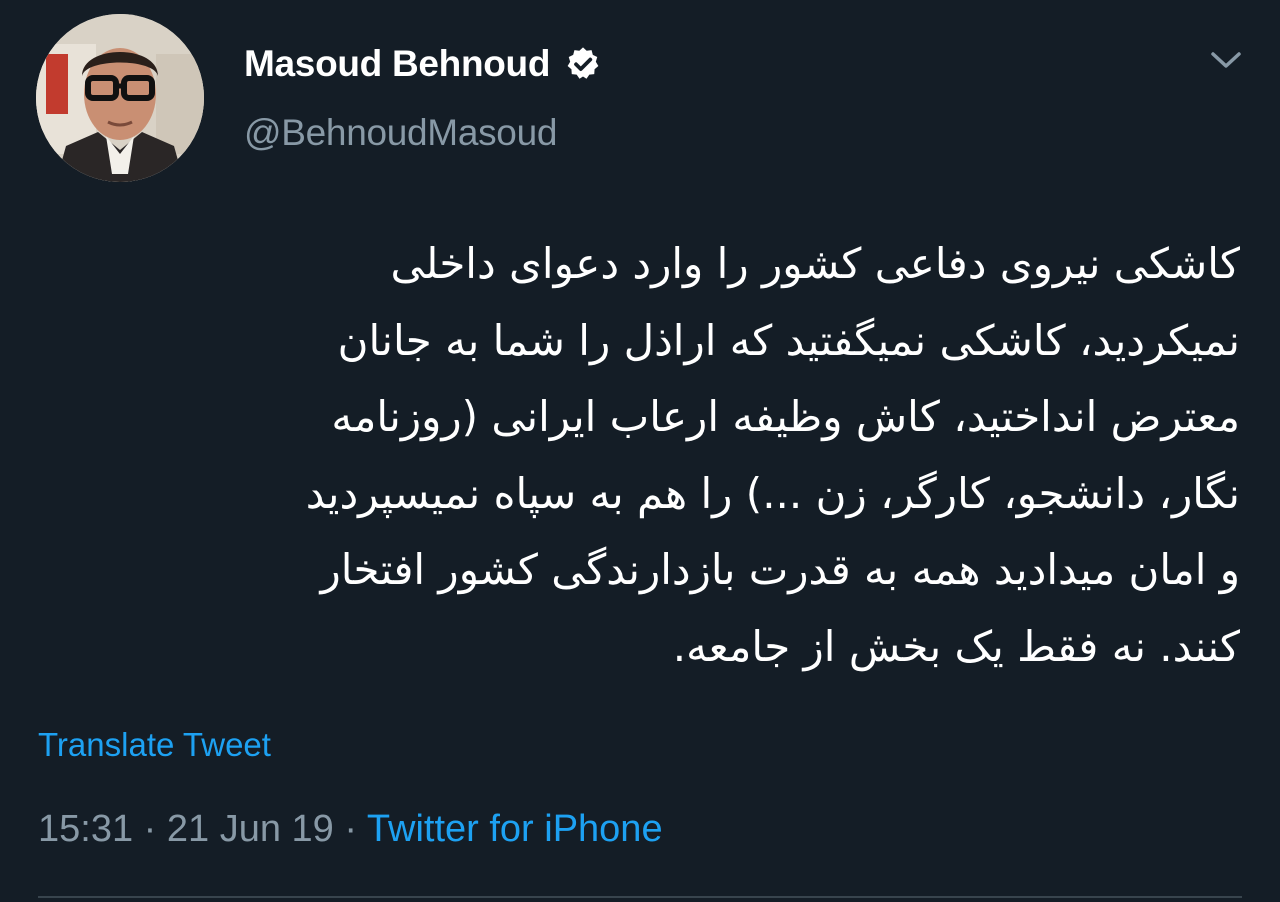 This screenshot has width=1280, height=902. What do you see at coordinates (400, 133) in the screenshot?
I see `user-handle: @BehnoudMasoud` at bounding box center [400, 133].